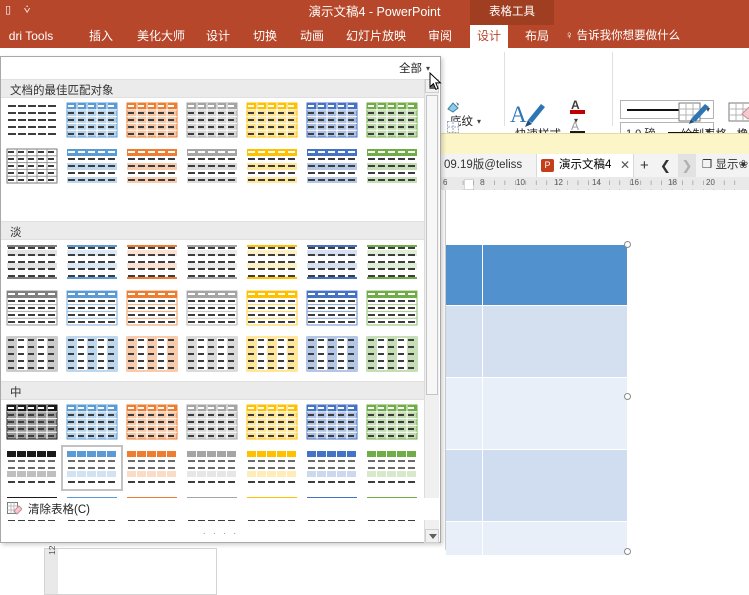 Image resolution: width=749 pixels, height=595 pixels. Describe the element at coordinates (577, 106) in the screenshot. I see `text-fill-icon: A` at that location.